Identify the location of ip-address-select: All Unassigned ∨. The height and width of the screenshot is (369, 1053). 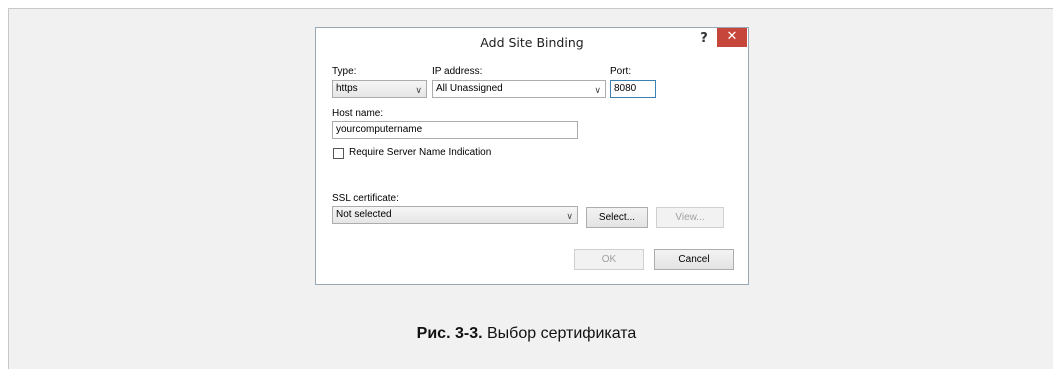
(519, 89).